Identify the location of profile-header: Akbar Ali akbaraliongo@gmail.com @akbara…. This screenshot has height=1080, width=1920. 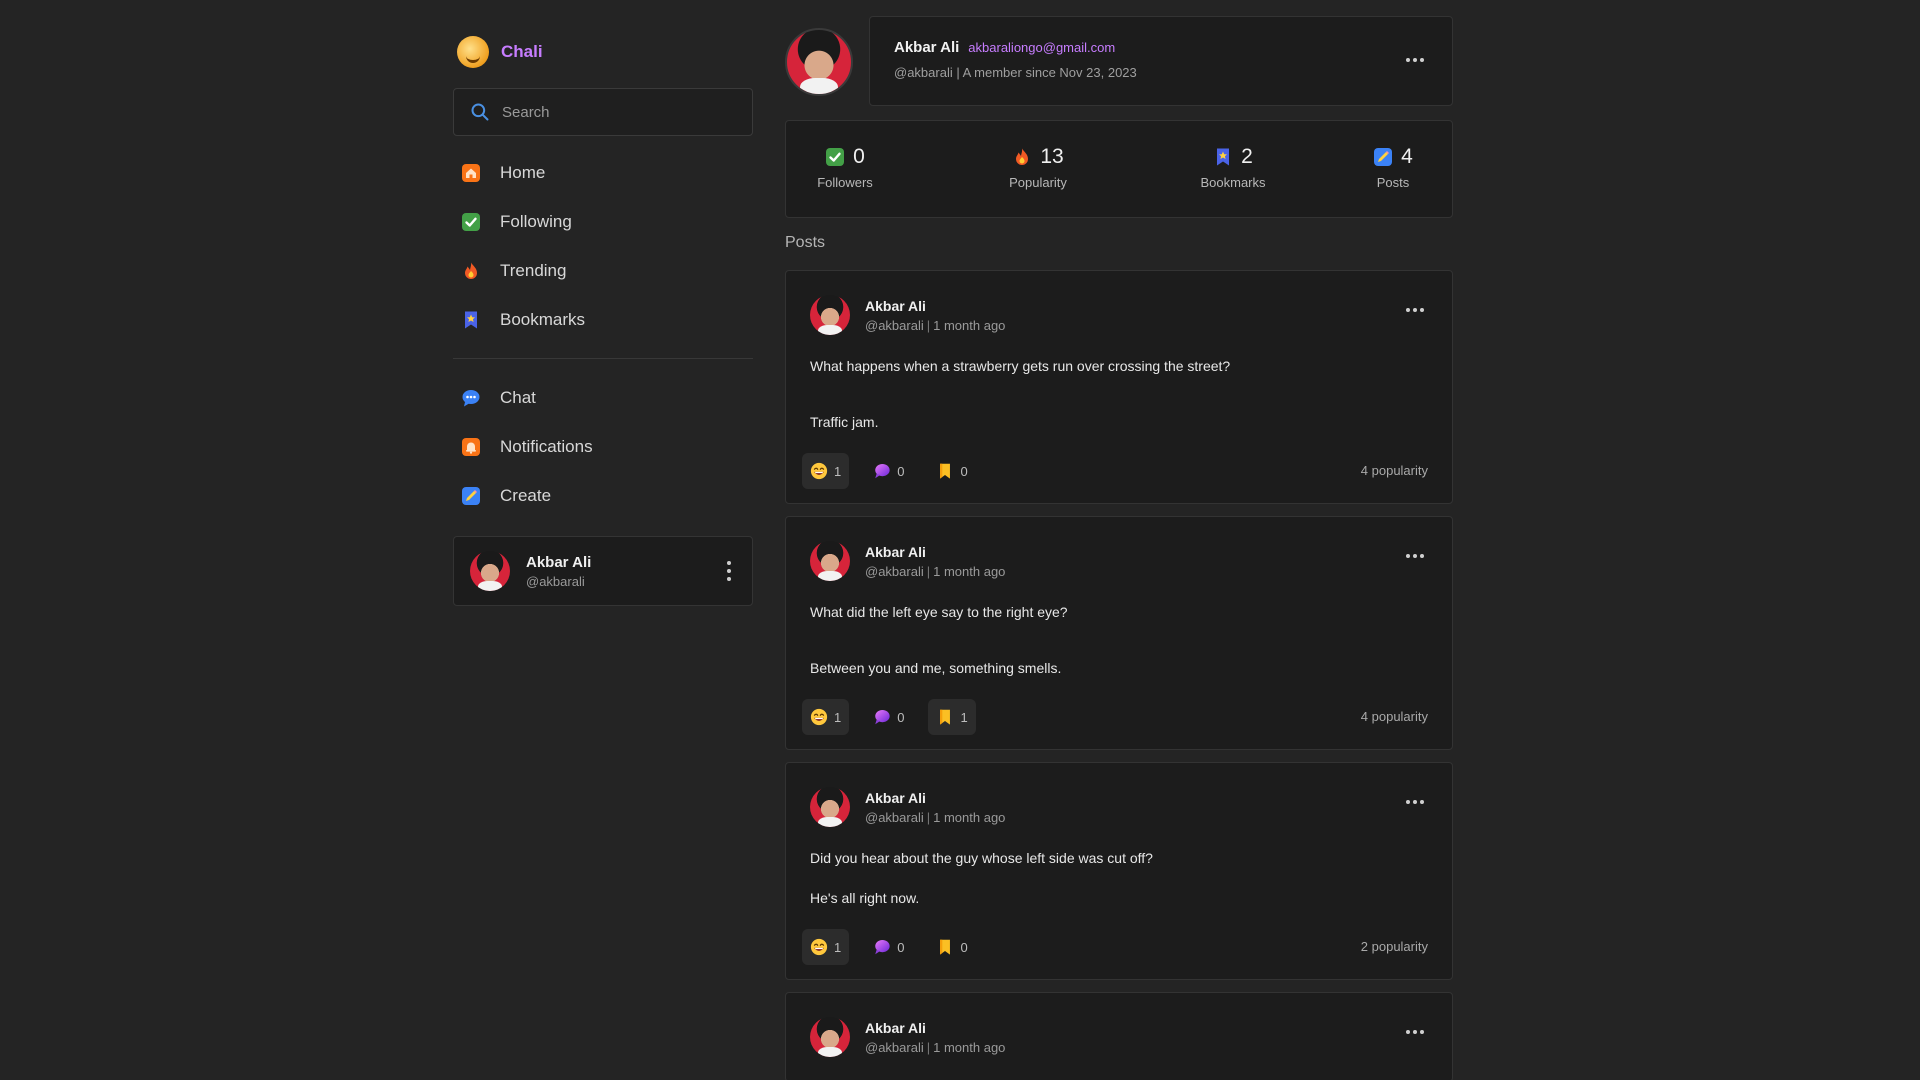
(1119, 61).